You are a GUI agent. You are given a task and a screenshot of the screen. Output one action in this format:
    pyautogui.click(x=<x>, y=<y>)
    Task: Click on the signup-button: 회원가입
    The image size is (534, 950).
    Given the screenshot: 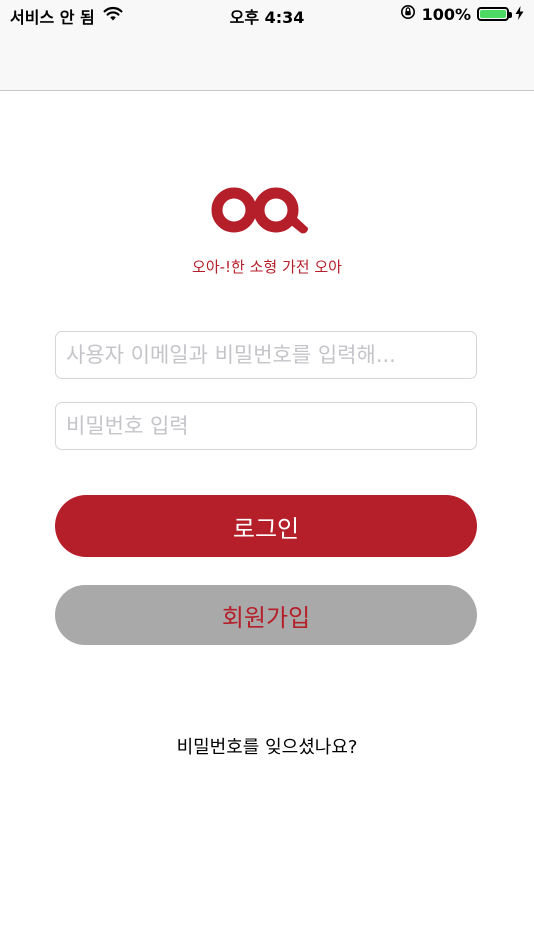 What is the action you would take?
    pyautogui.click(x=266, y=615)
    